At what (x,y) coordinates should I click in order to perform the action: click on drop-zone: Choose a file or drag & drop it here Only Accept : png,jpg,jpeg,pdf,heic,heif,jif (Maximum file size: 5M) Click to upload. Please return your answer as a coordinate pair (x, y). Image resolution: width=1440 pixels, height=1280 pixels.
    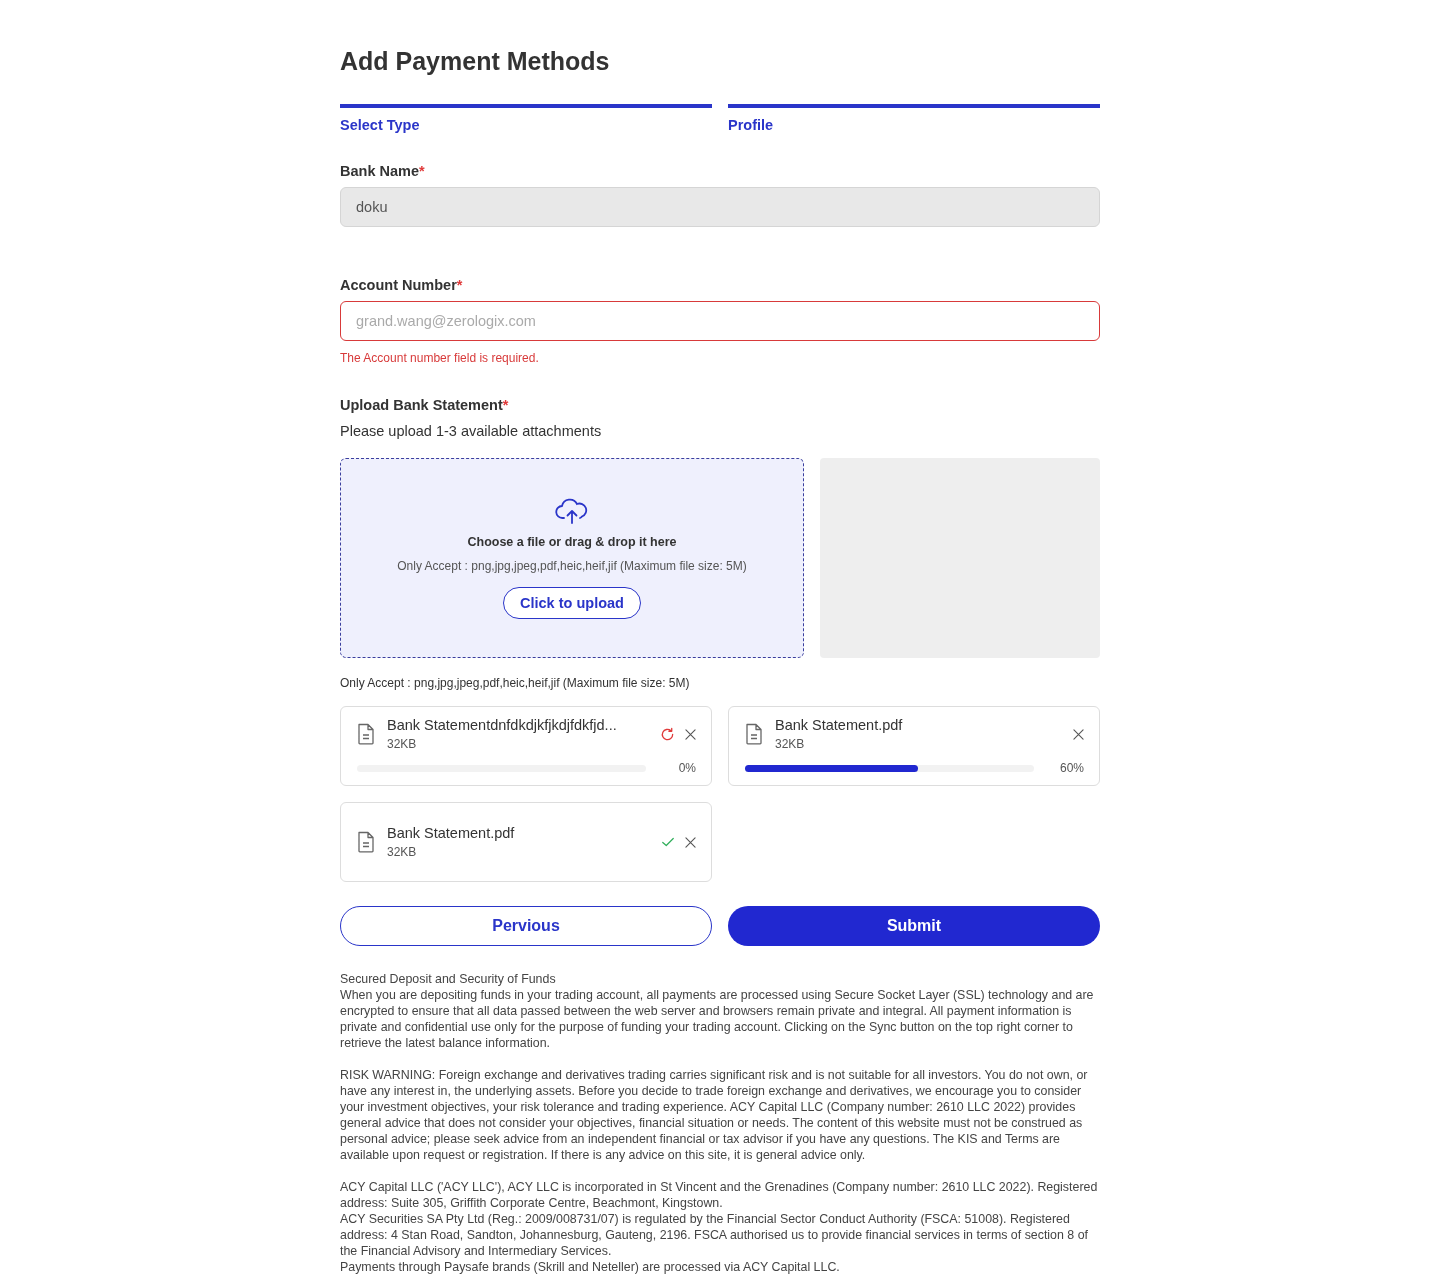
    Looking at the image, I should click on (572, 558).